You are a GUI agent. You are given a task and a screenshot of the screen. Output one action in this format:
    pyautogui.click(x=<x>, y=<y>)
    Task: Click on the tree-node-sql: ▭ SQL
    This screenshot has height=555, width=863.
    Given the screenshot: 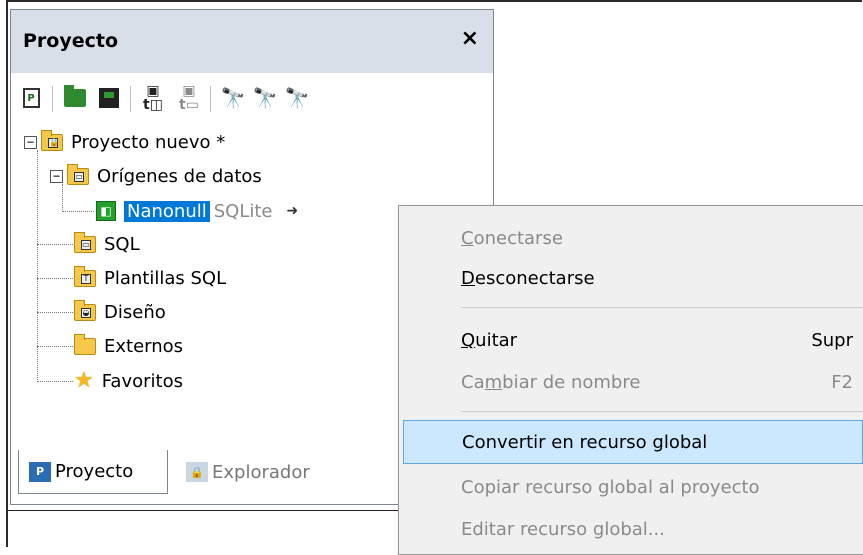 What is the action you would take?
    pyautogui.click(x=107, y=244)
    